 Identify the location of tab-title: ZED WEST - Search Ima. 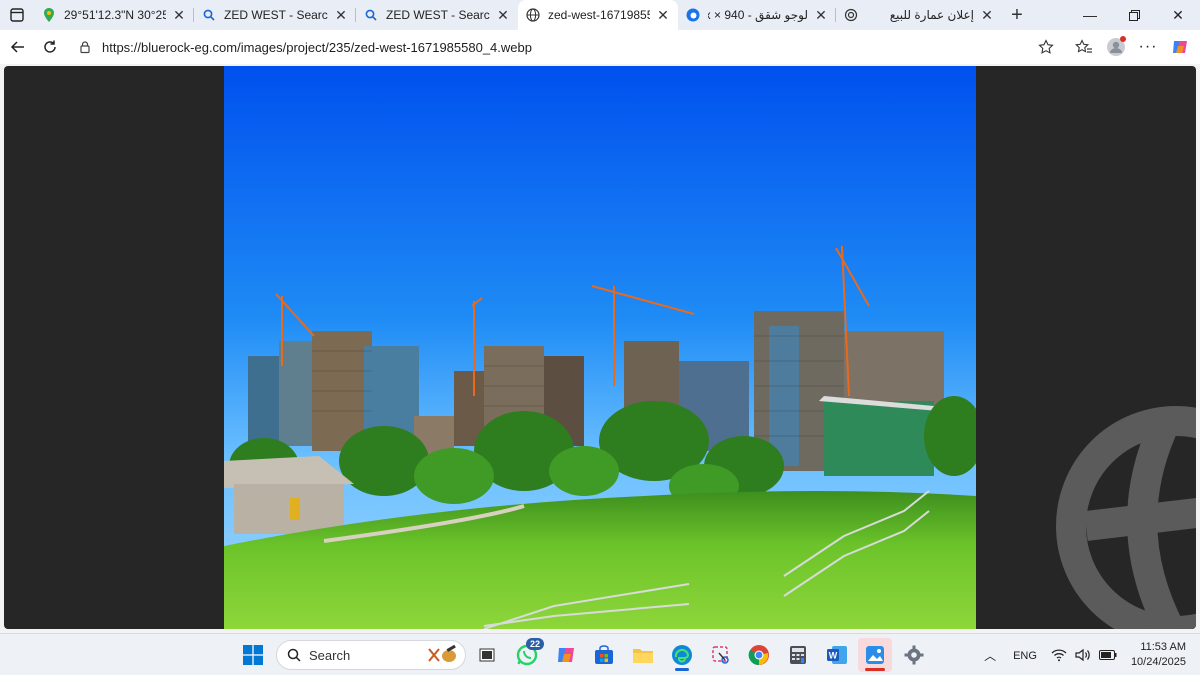
(276, 15).